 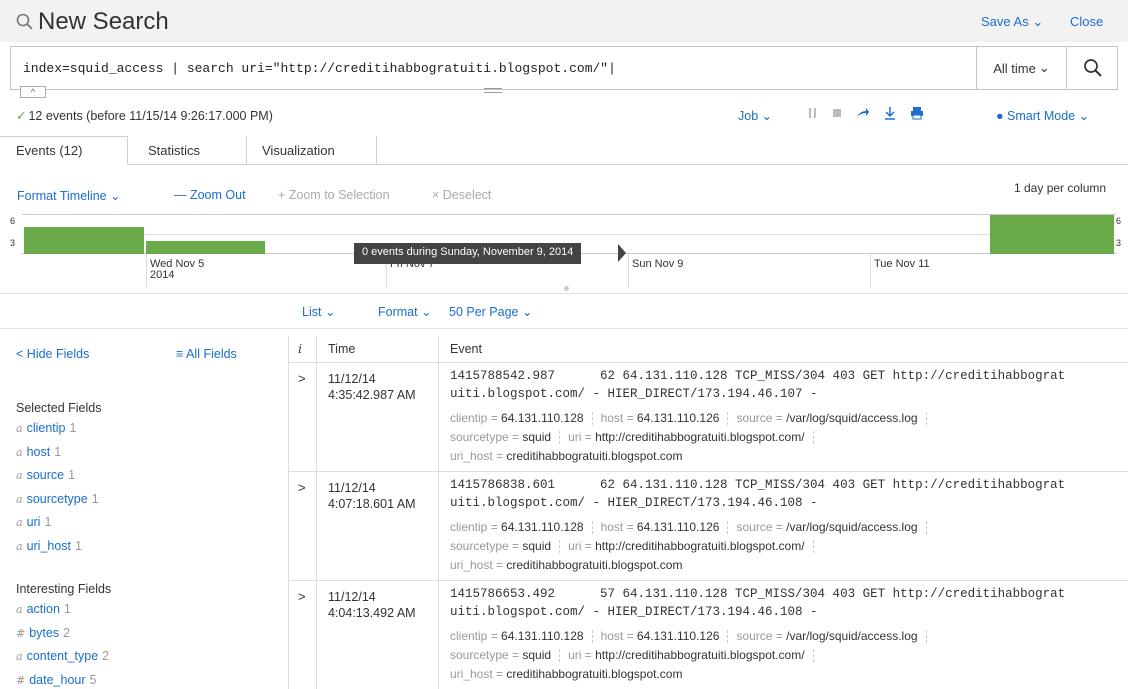 I want to click on field-host: a host 1, so click(x=38, y=452).